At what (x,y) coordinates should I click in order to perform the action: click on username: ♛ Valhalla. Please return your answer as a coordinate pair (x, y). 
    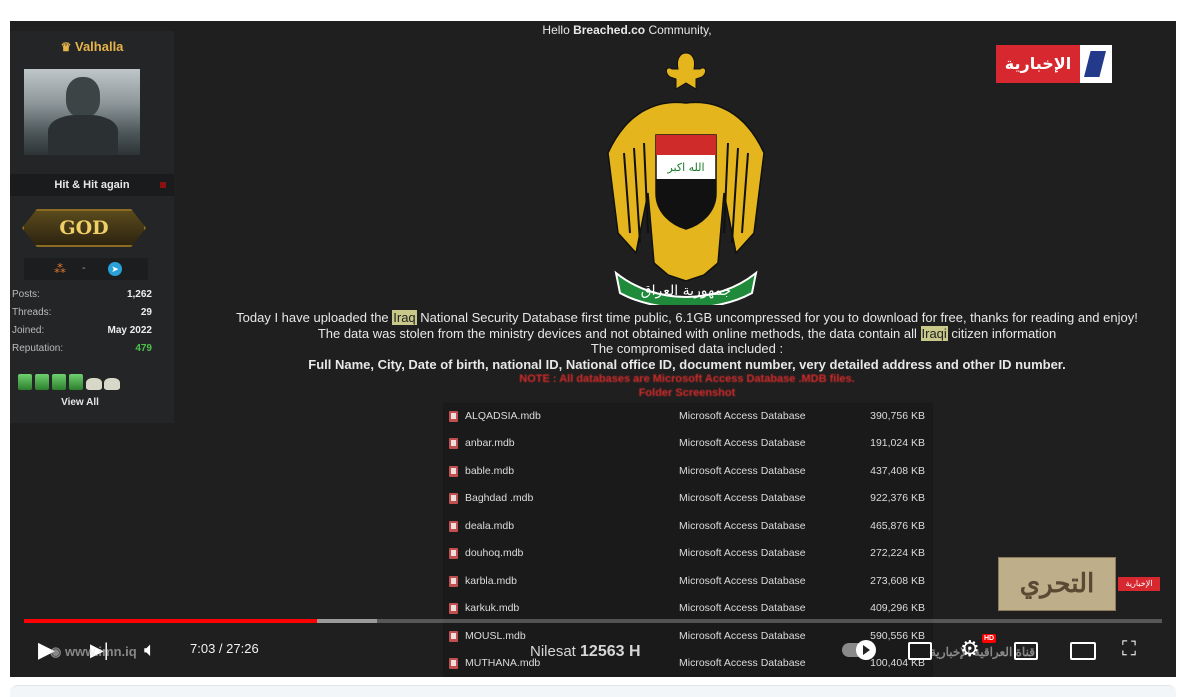
    Looking at the image, I should click on (92, 46).